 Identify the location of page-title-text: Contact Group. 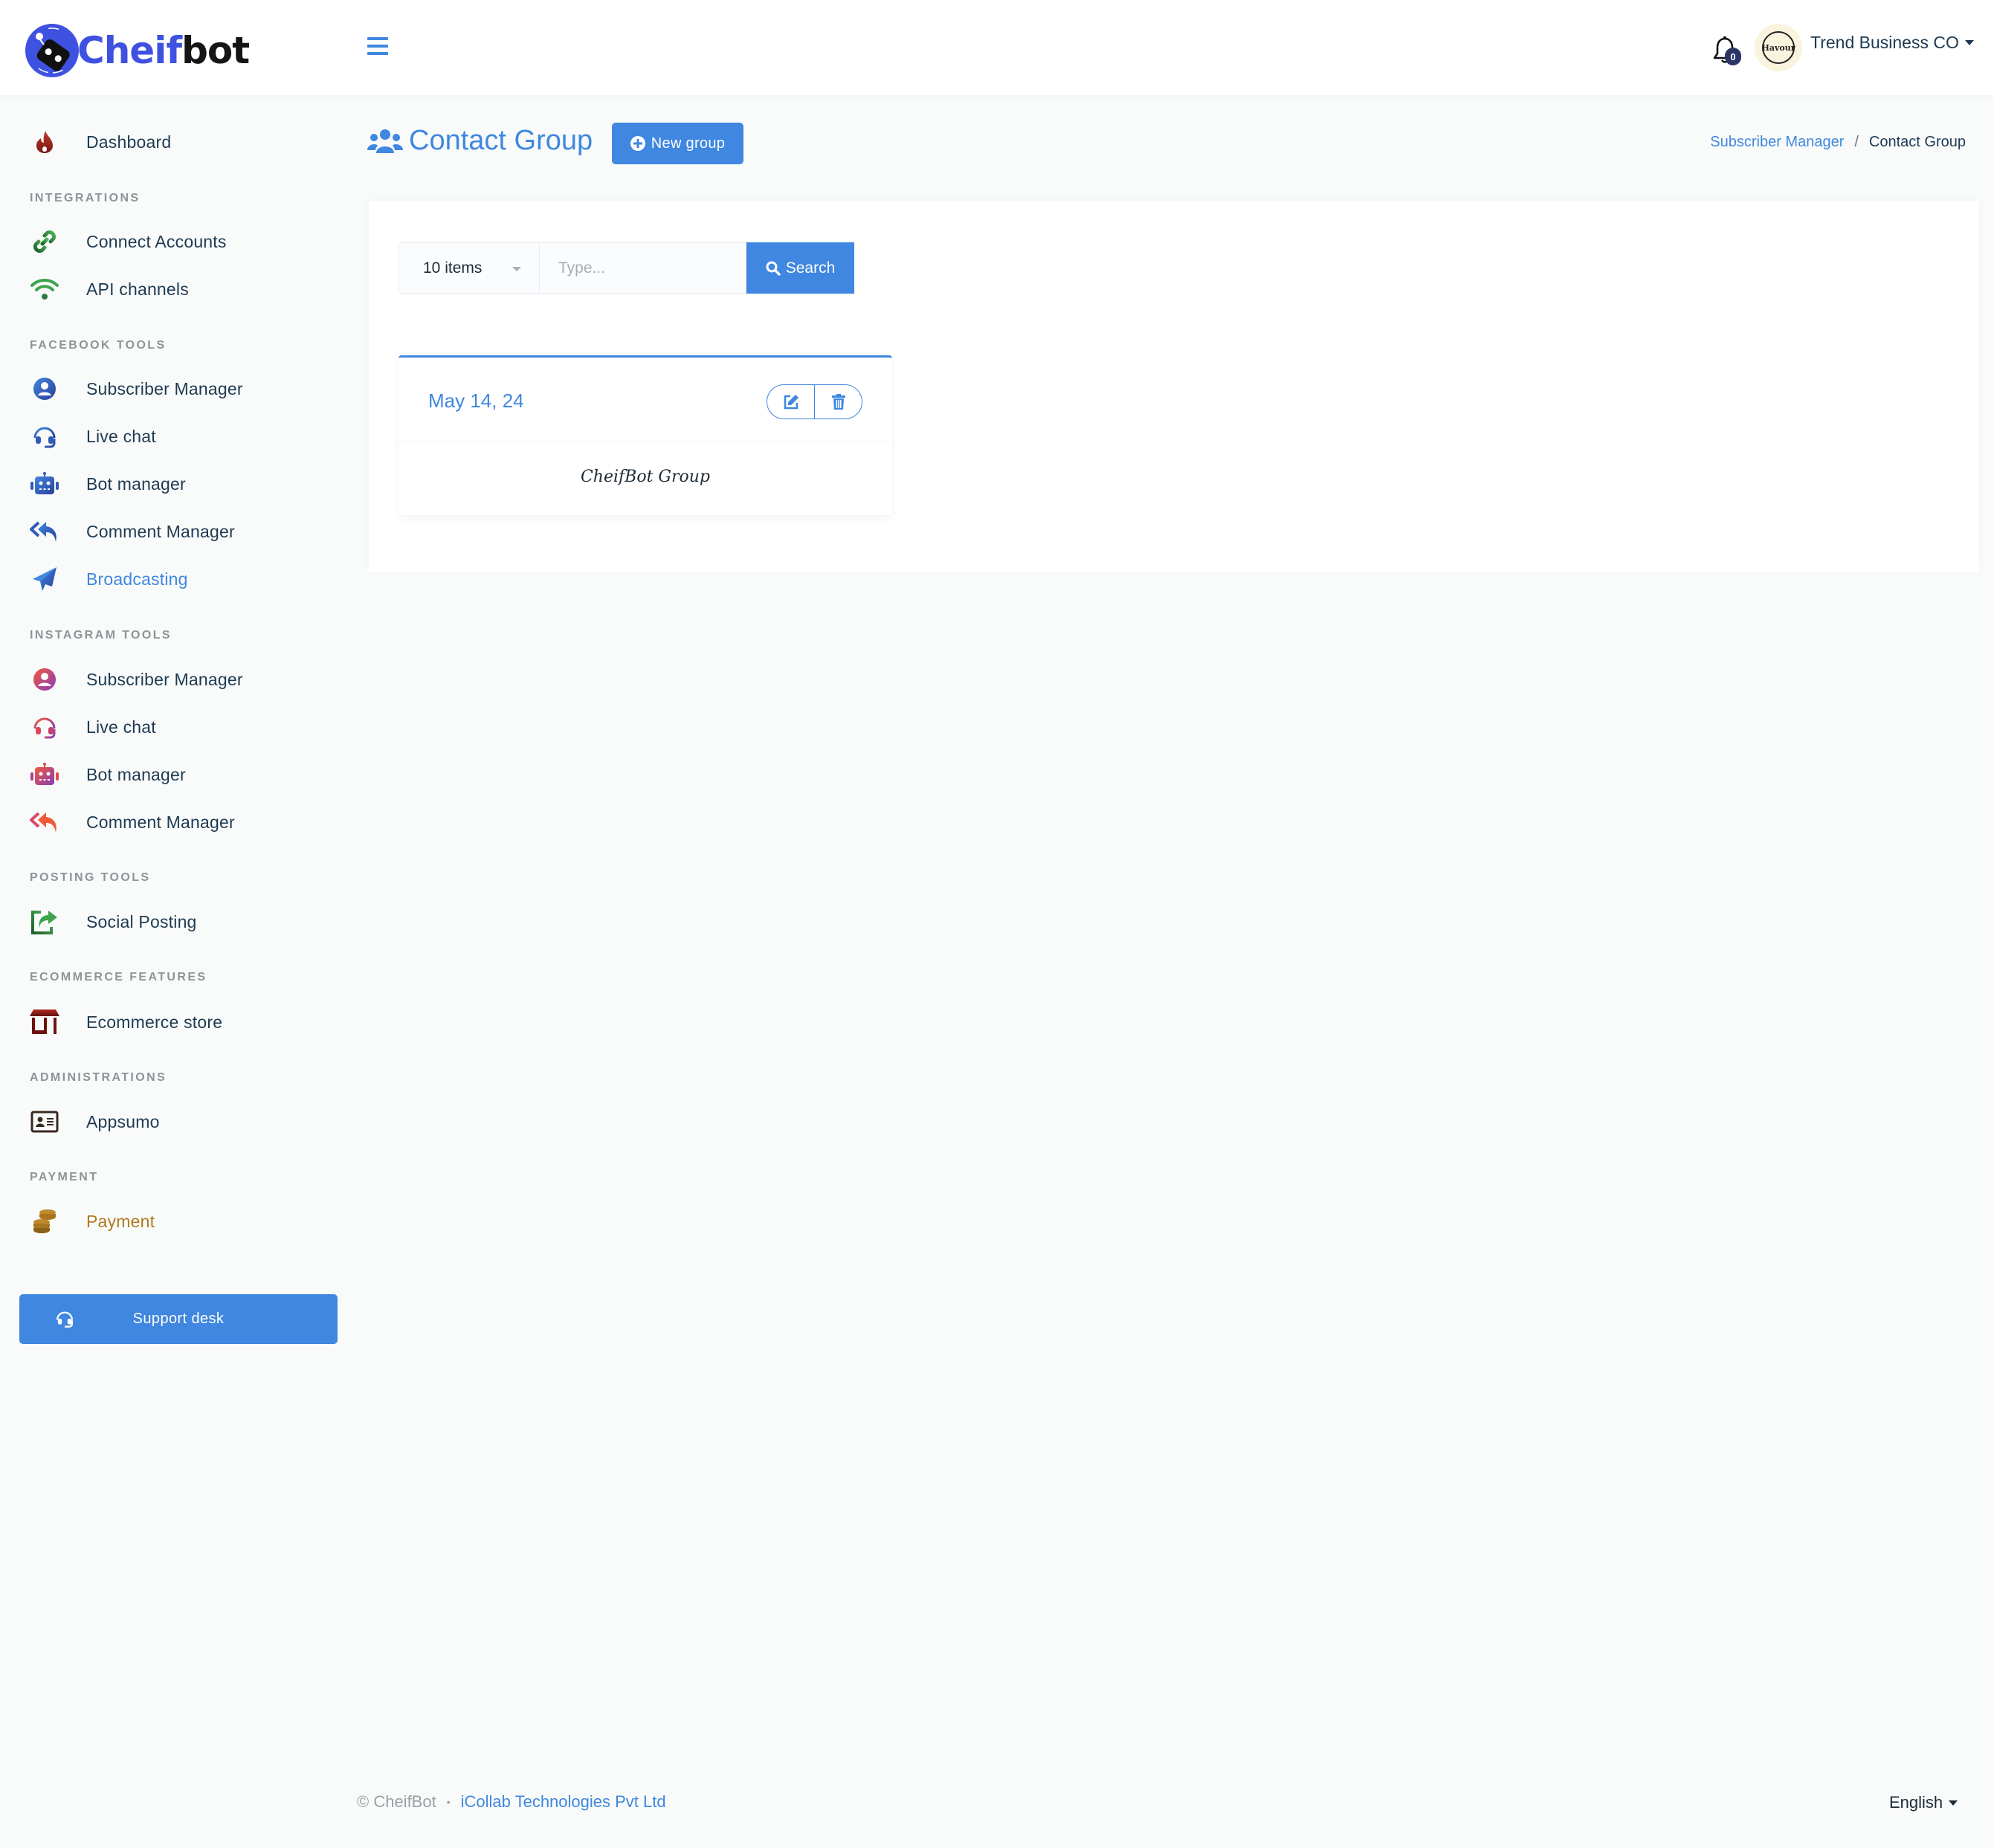
(501, 141).